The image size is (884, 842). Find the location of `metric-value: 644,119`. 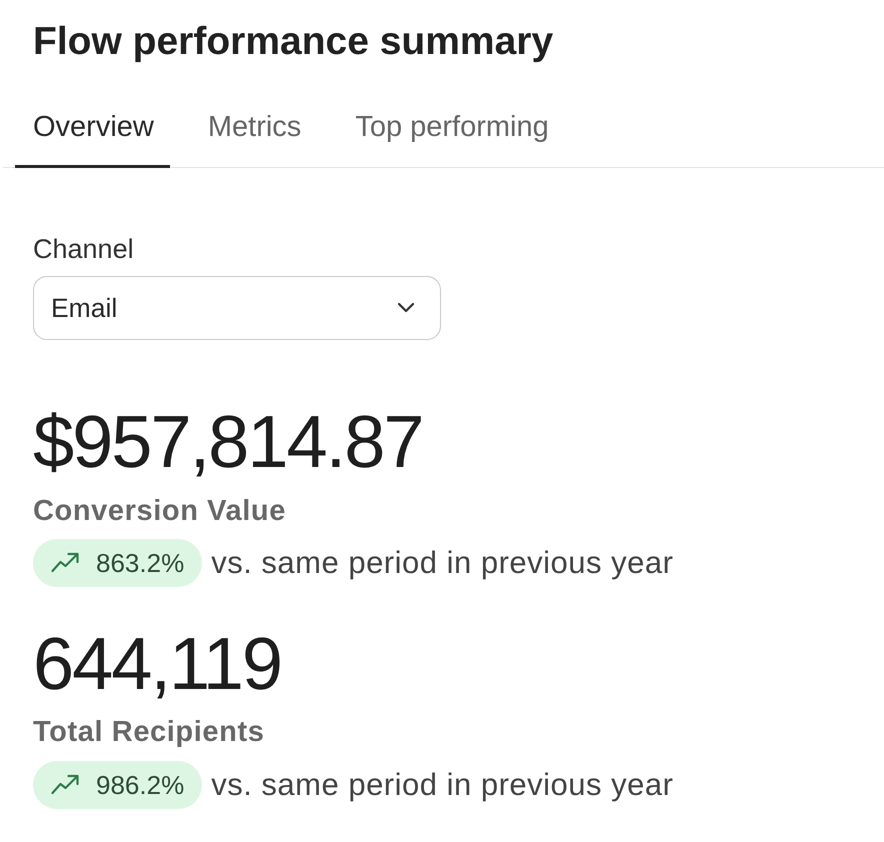

metric-value: 644,119 is located at coordinates (157, 664).